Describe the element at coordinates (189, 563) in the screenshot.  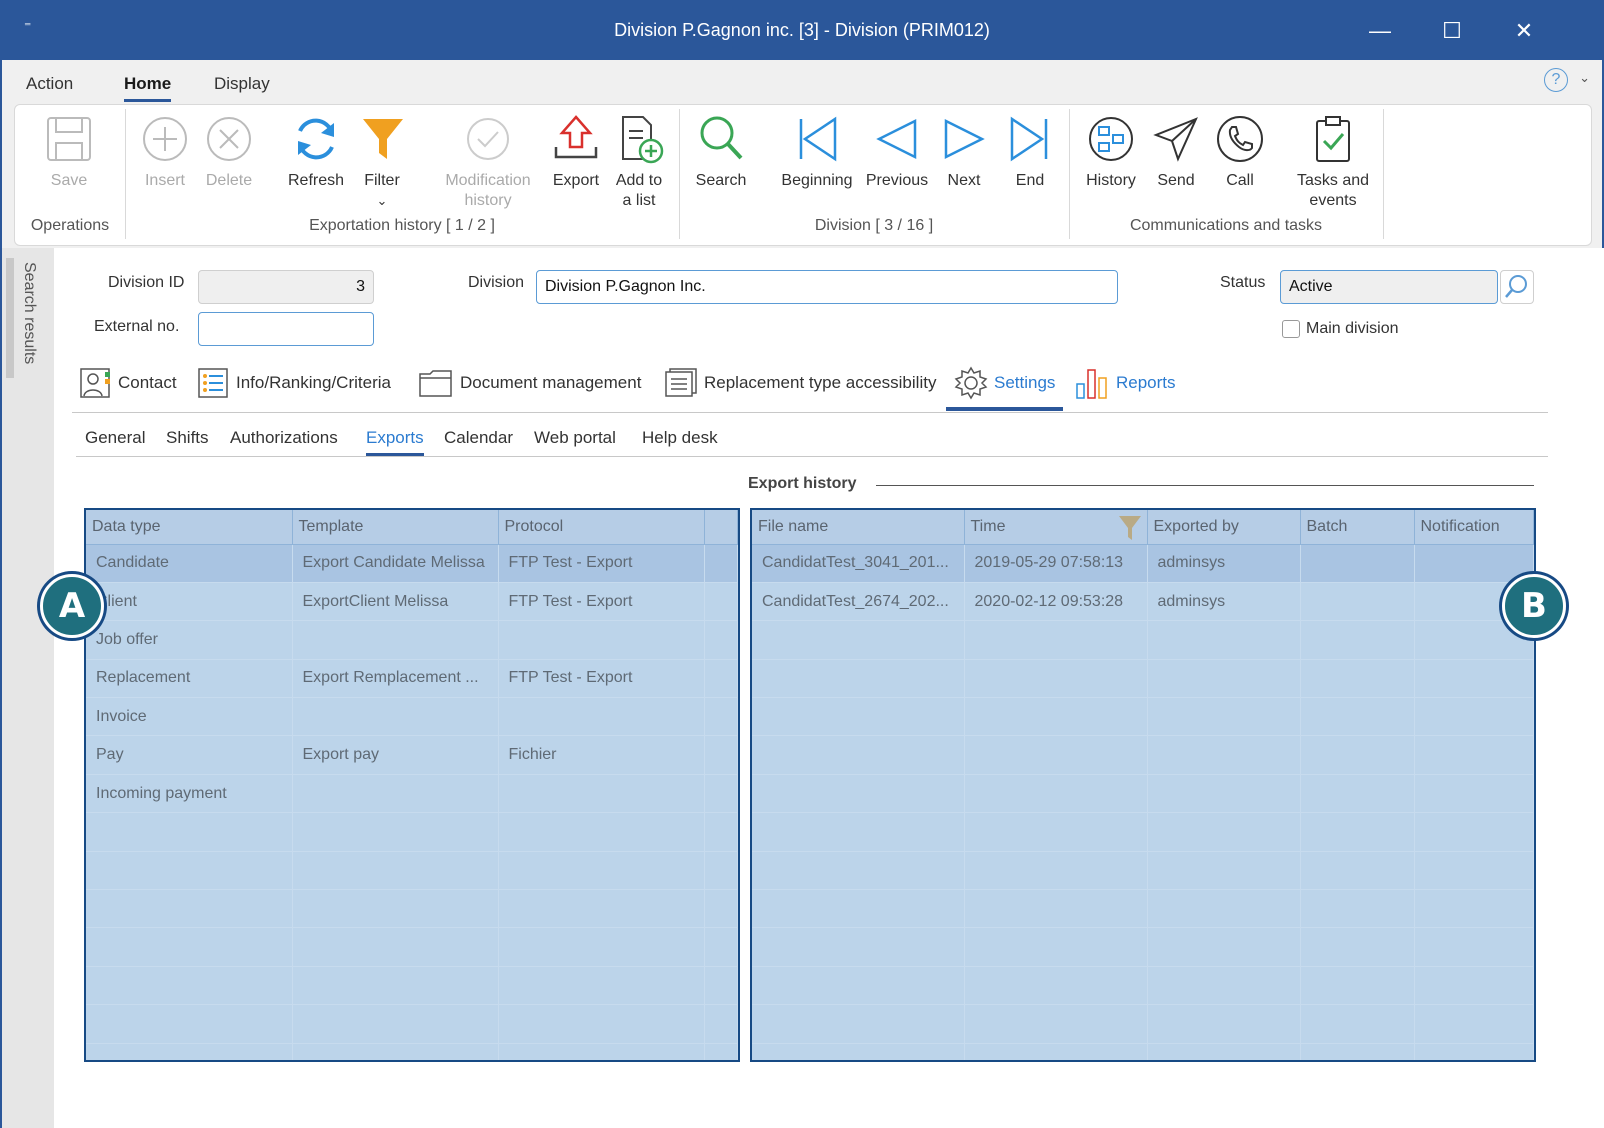
I see `table-cell: Candidate` at that location.